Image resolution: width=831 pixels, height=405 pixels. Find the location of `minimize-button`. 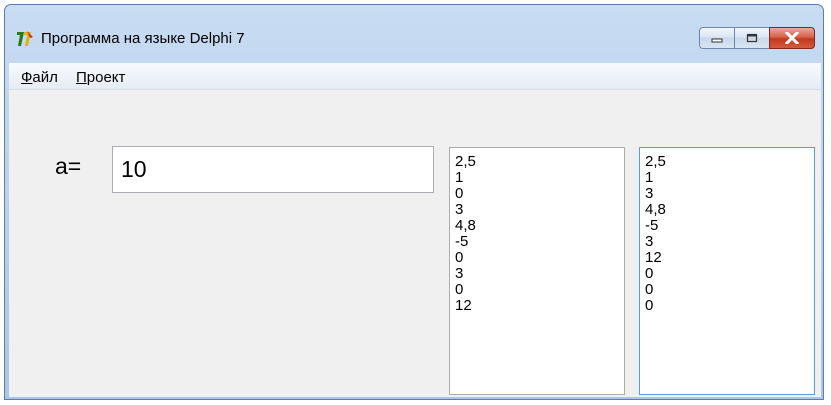

minimize-button is located at coordinates (717, 38).